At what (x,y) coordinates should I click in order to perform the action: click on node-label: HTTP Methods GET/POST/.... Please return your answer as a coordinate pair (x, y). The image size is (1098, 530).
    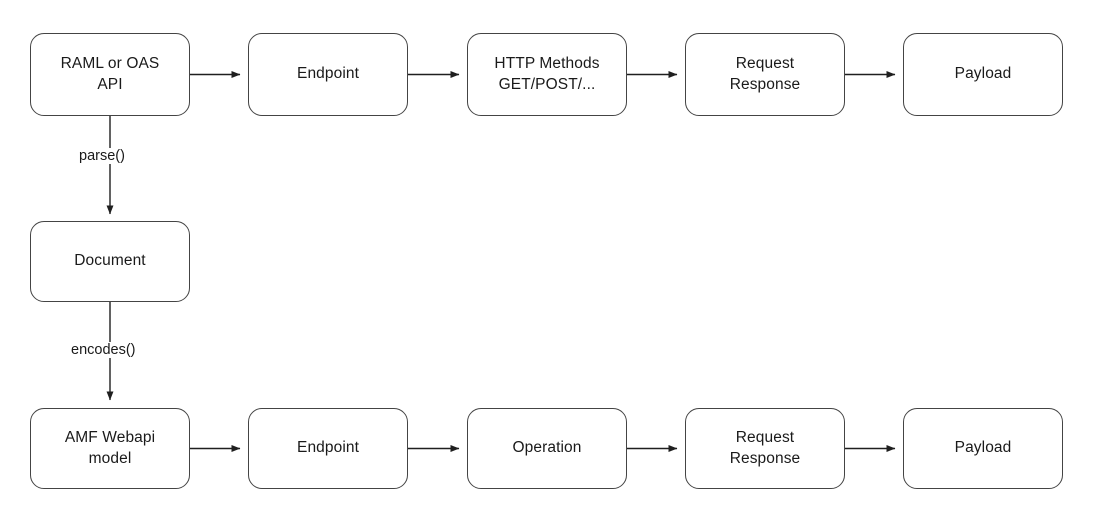
    Looking at the image, I should click on (547, 73).